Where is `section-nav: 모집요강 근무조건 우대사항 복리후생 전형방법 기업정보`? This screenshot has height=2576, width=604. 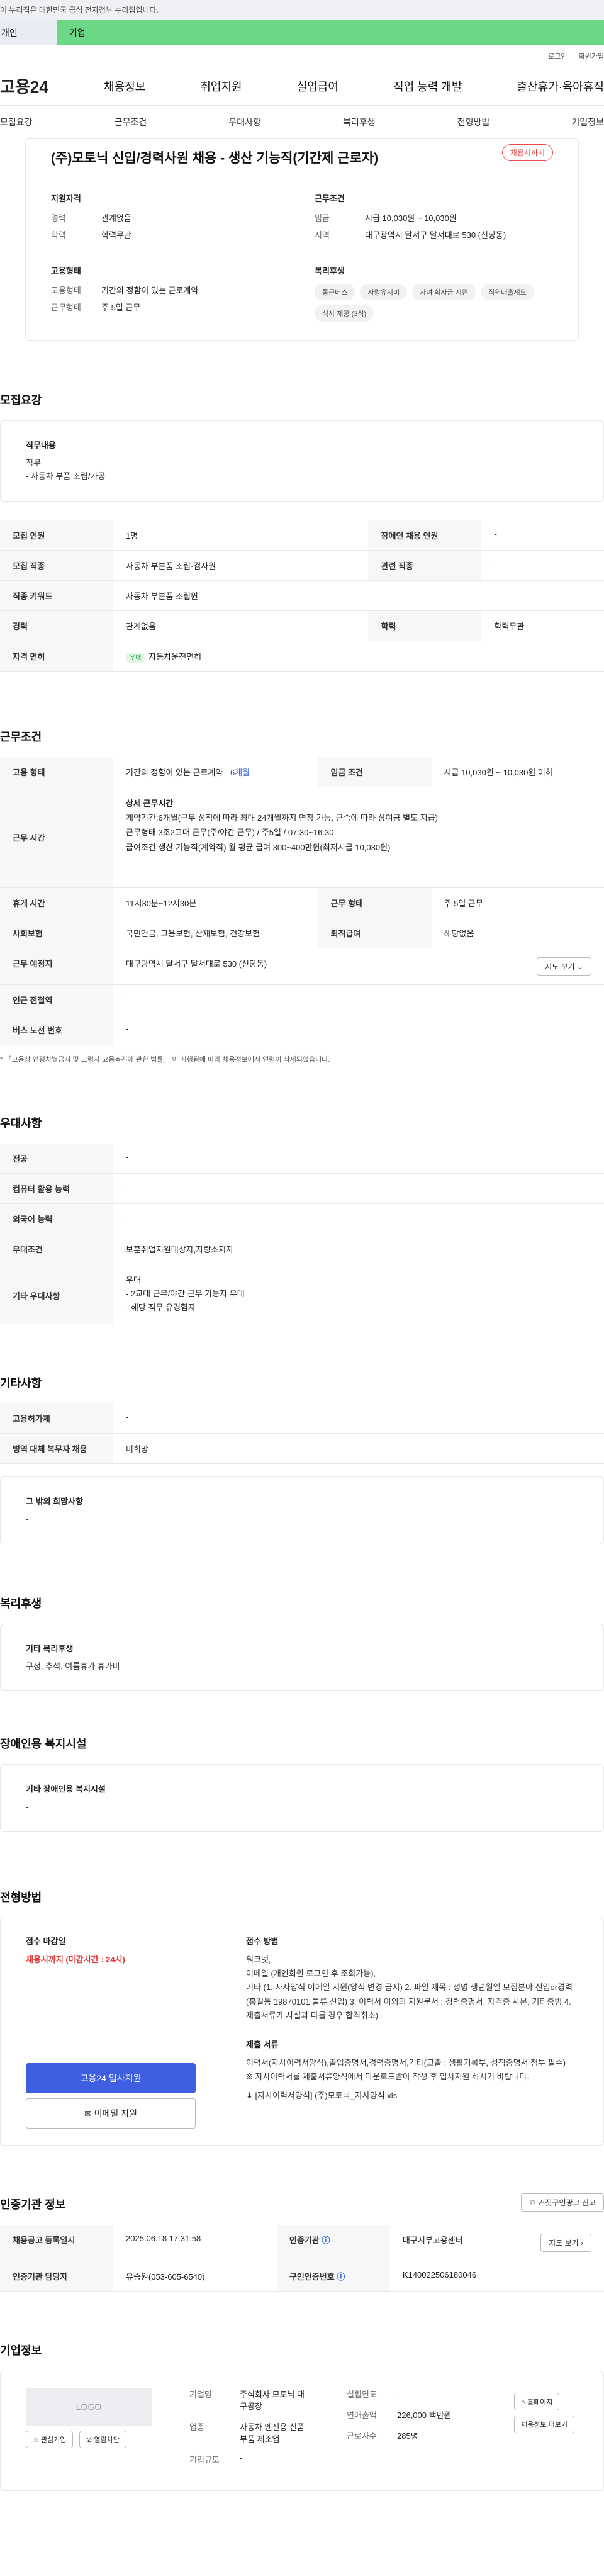 section-nav: 모집요강 근무조건 우대사항 복리후생 전형방법 기업정보 is located at coordinates (302, 122).